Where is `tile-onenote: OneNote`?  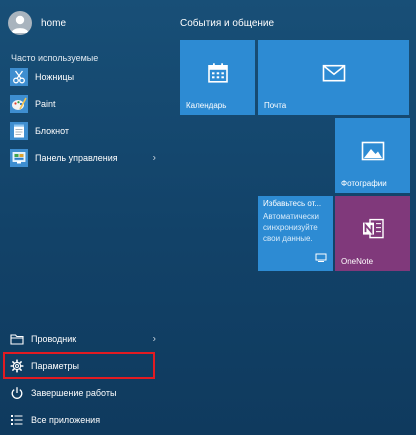 tile-onenote: OneNote is located at coordinates (372, 233).